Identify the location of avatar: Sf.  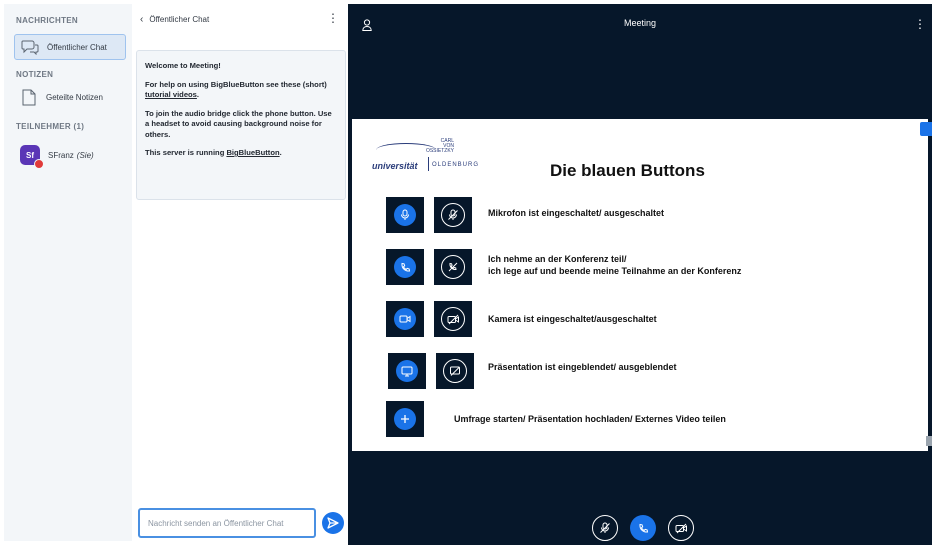
(32, 157).